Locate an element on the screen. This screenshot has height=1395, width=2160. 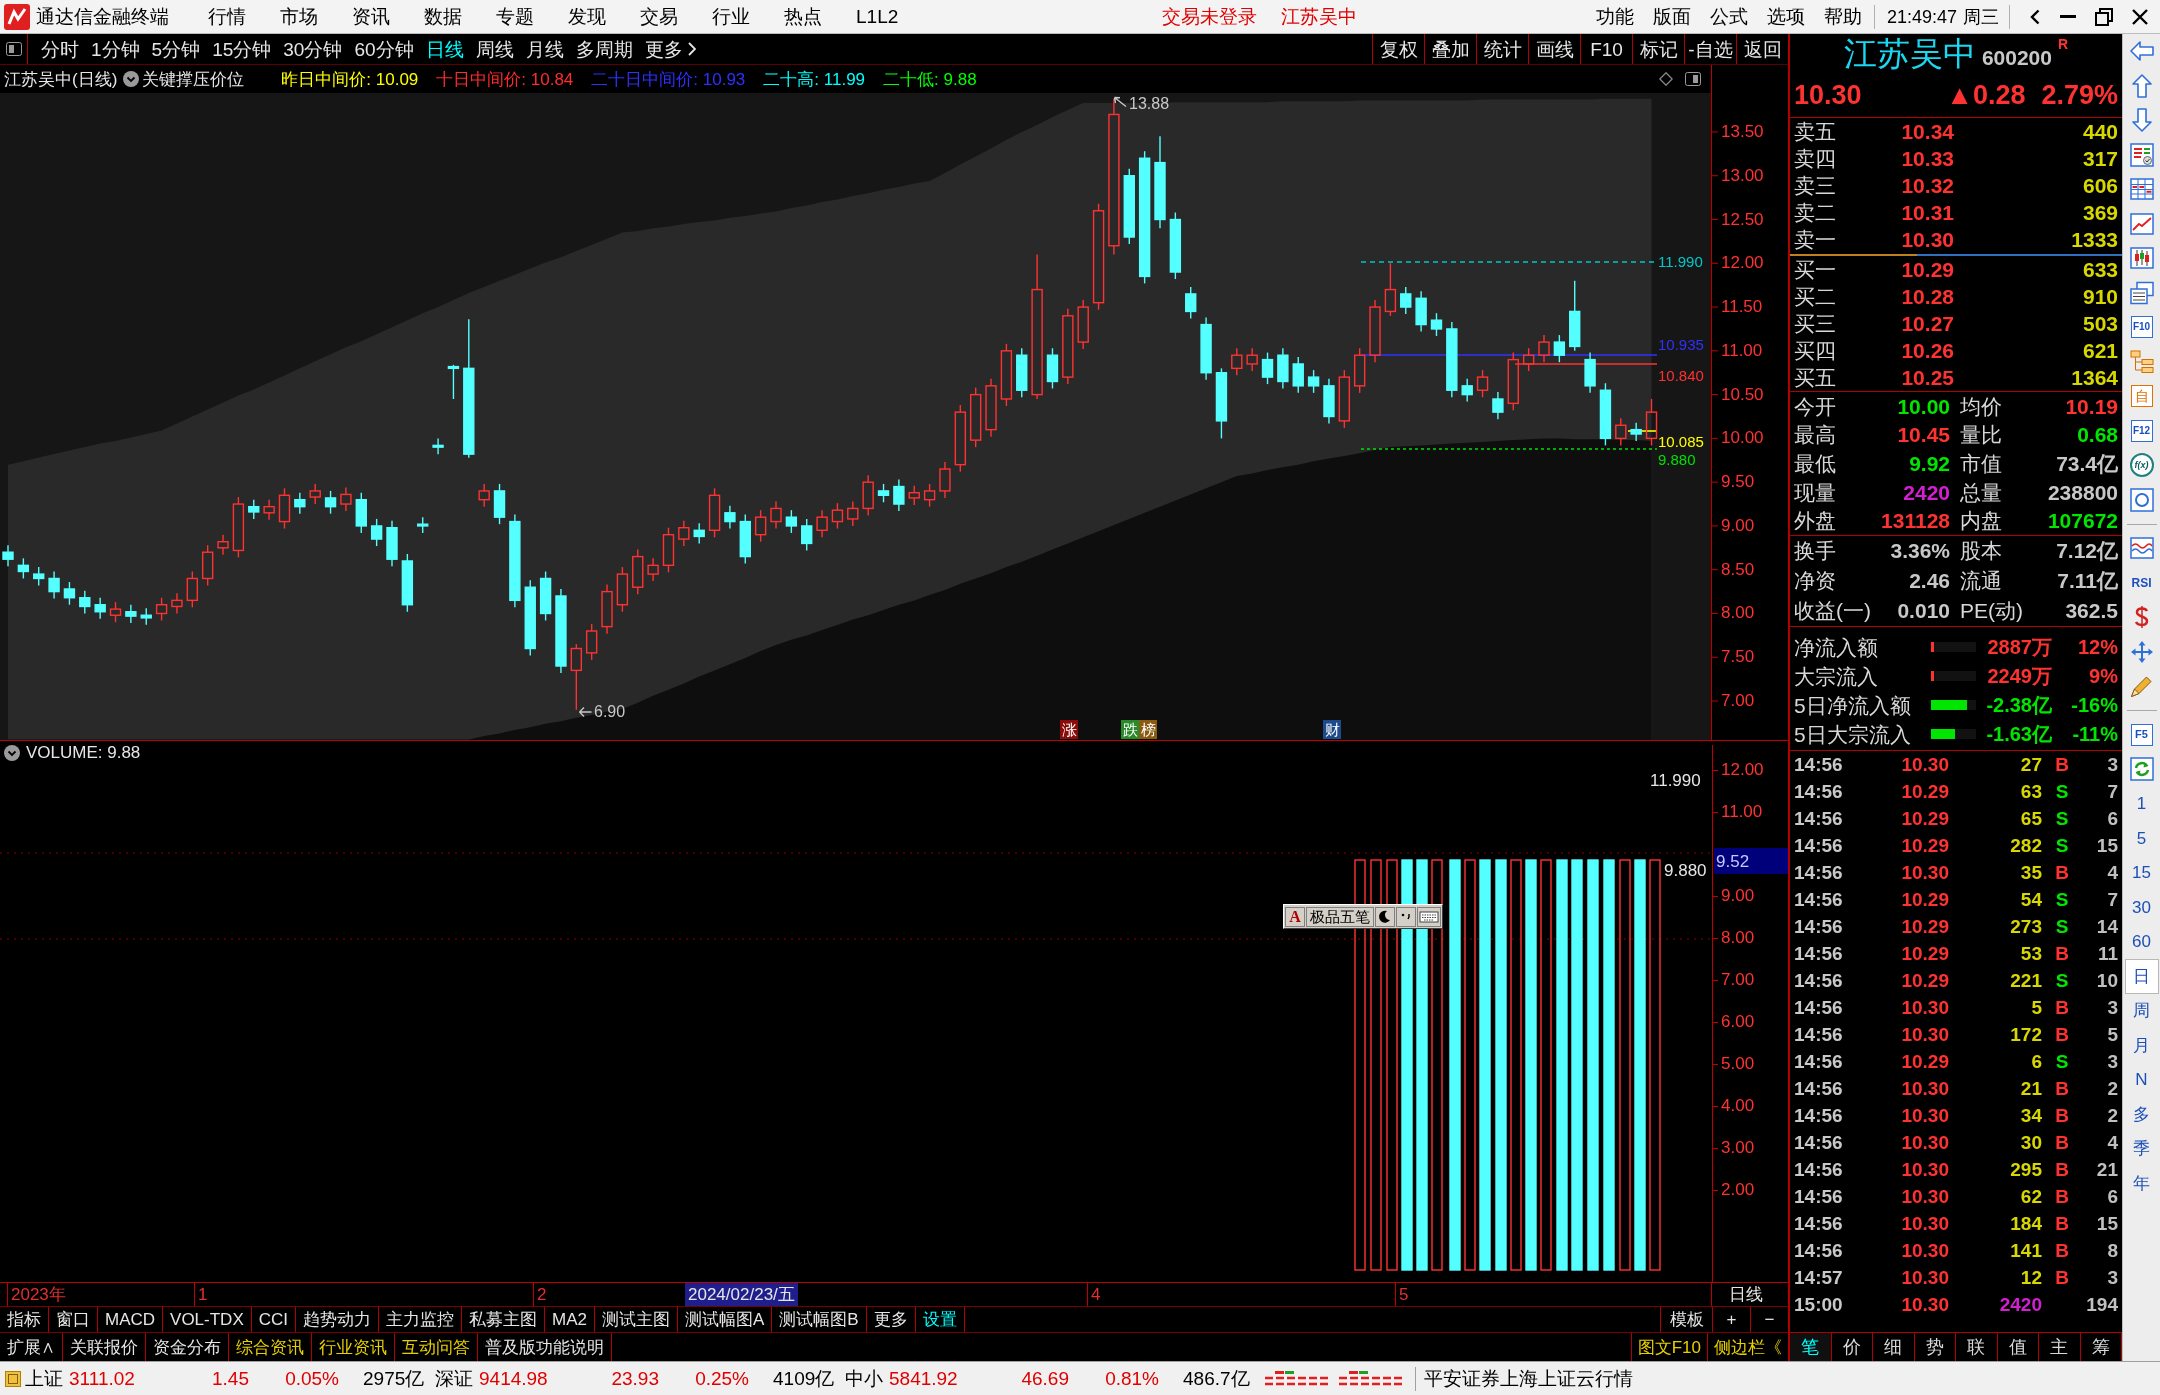
period-button: 30 is located at coordinates (2141, 907).